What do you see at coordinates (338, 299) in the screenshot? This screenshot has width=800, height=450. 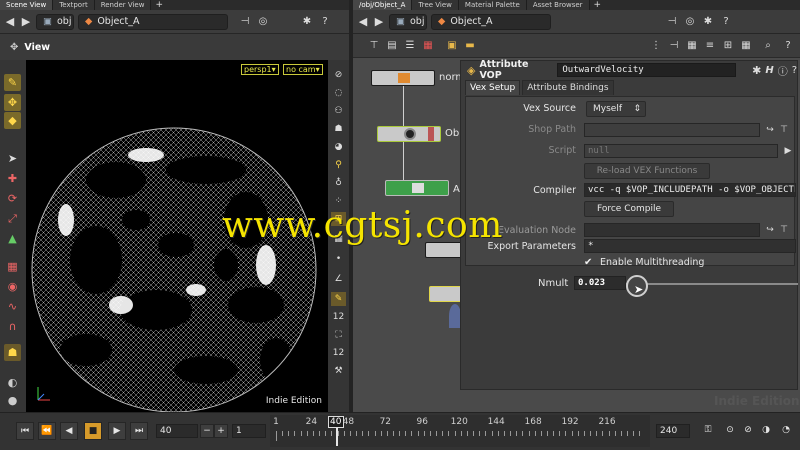 I see `brush-icon: ✎` at bounding box center [338, 299].